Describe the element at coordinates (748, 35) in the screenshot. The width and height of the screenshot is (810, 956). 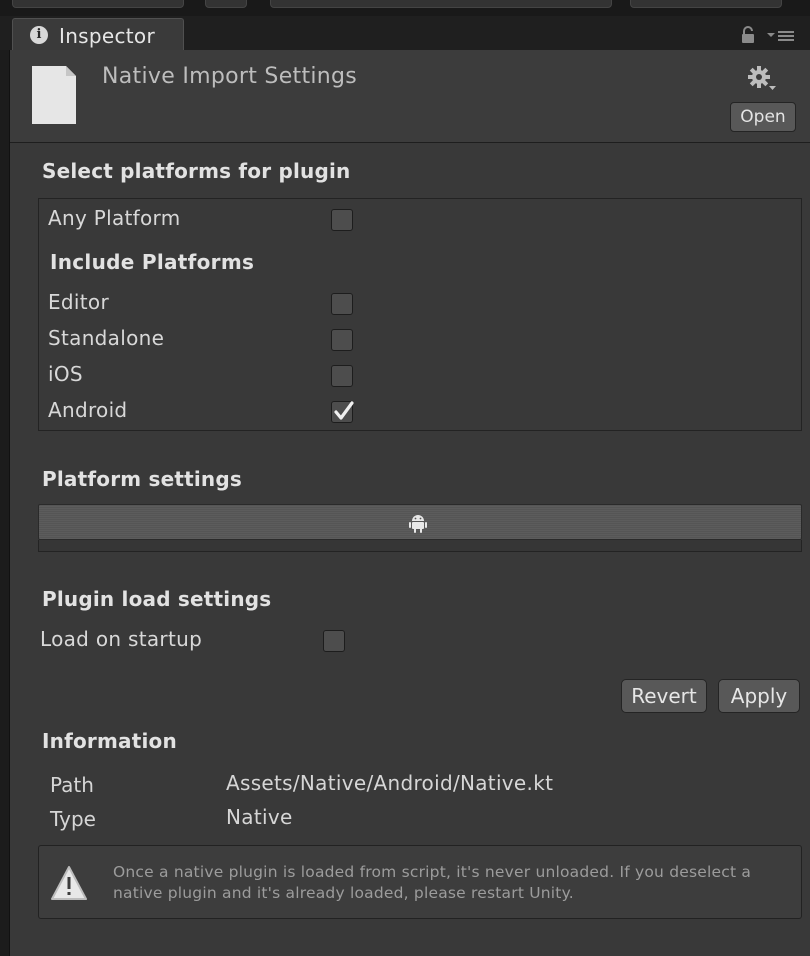
I see `lock-icon` at that location.